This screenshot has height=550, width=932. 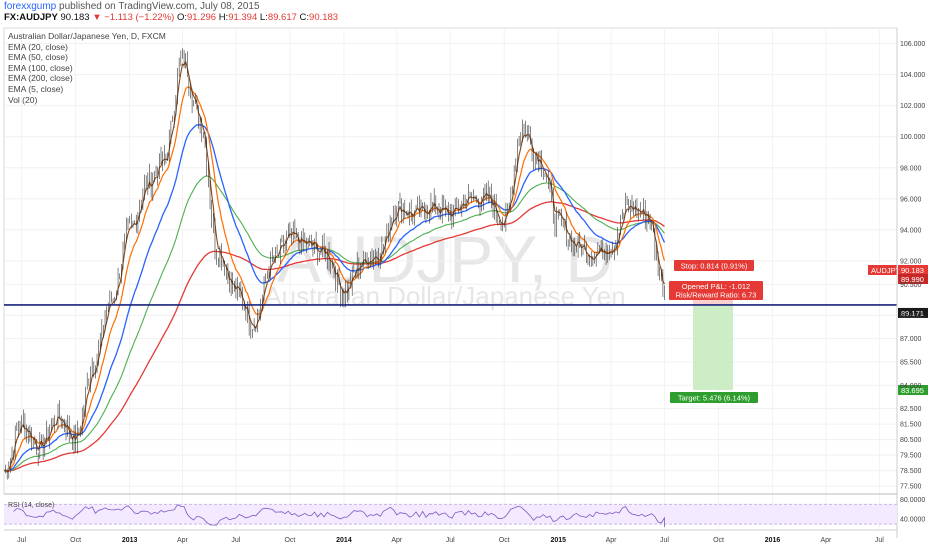 What do you see at coordinates (444, 296) in the screenshot?
I see `watermark-name: Australian Dollar/Japanese Yen` at bounding box center [444, 296].